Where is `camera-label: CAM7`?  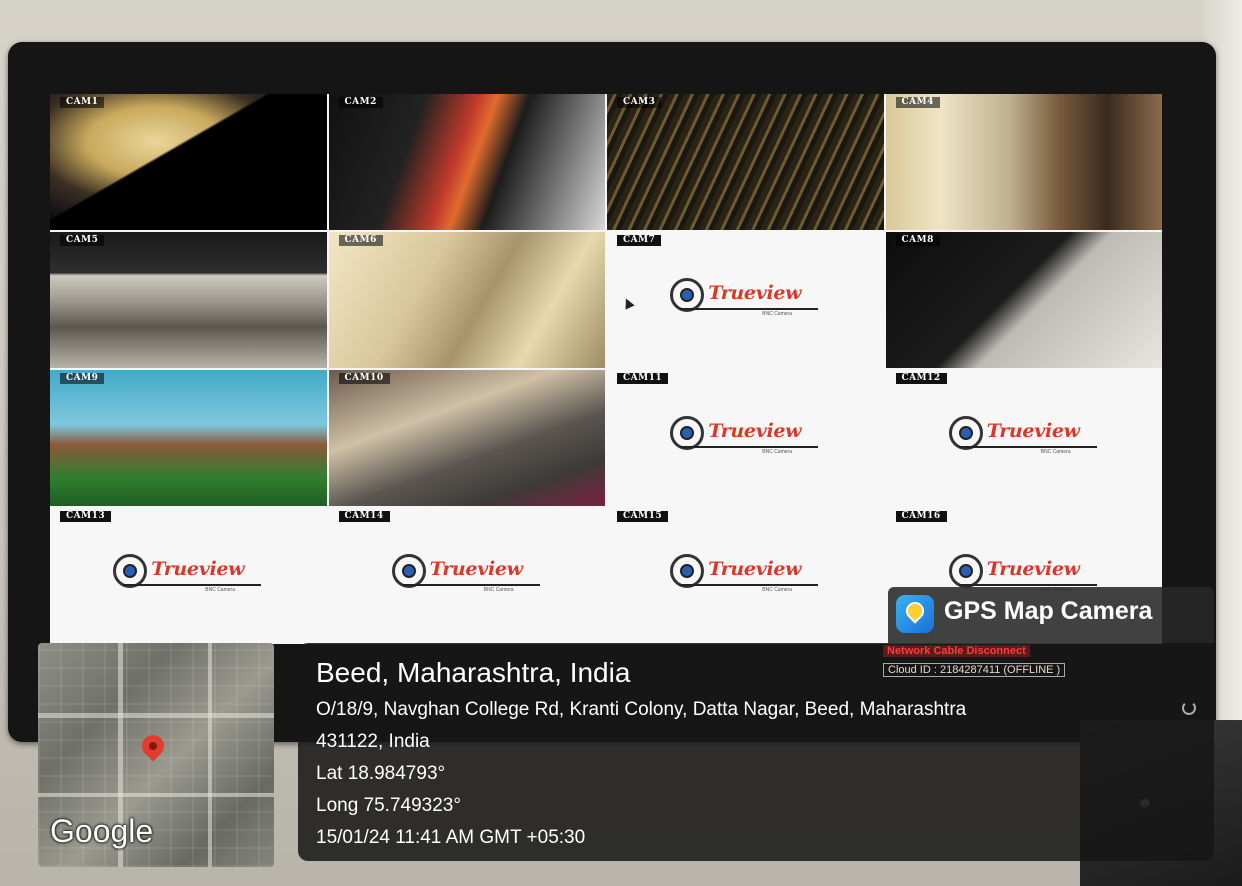 camera-label: CAM7 is located at coordinates (639, 240).